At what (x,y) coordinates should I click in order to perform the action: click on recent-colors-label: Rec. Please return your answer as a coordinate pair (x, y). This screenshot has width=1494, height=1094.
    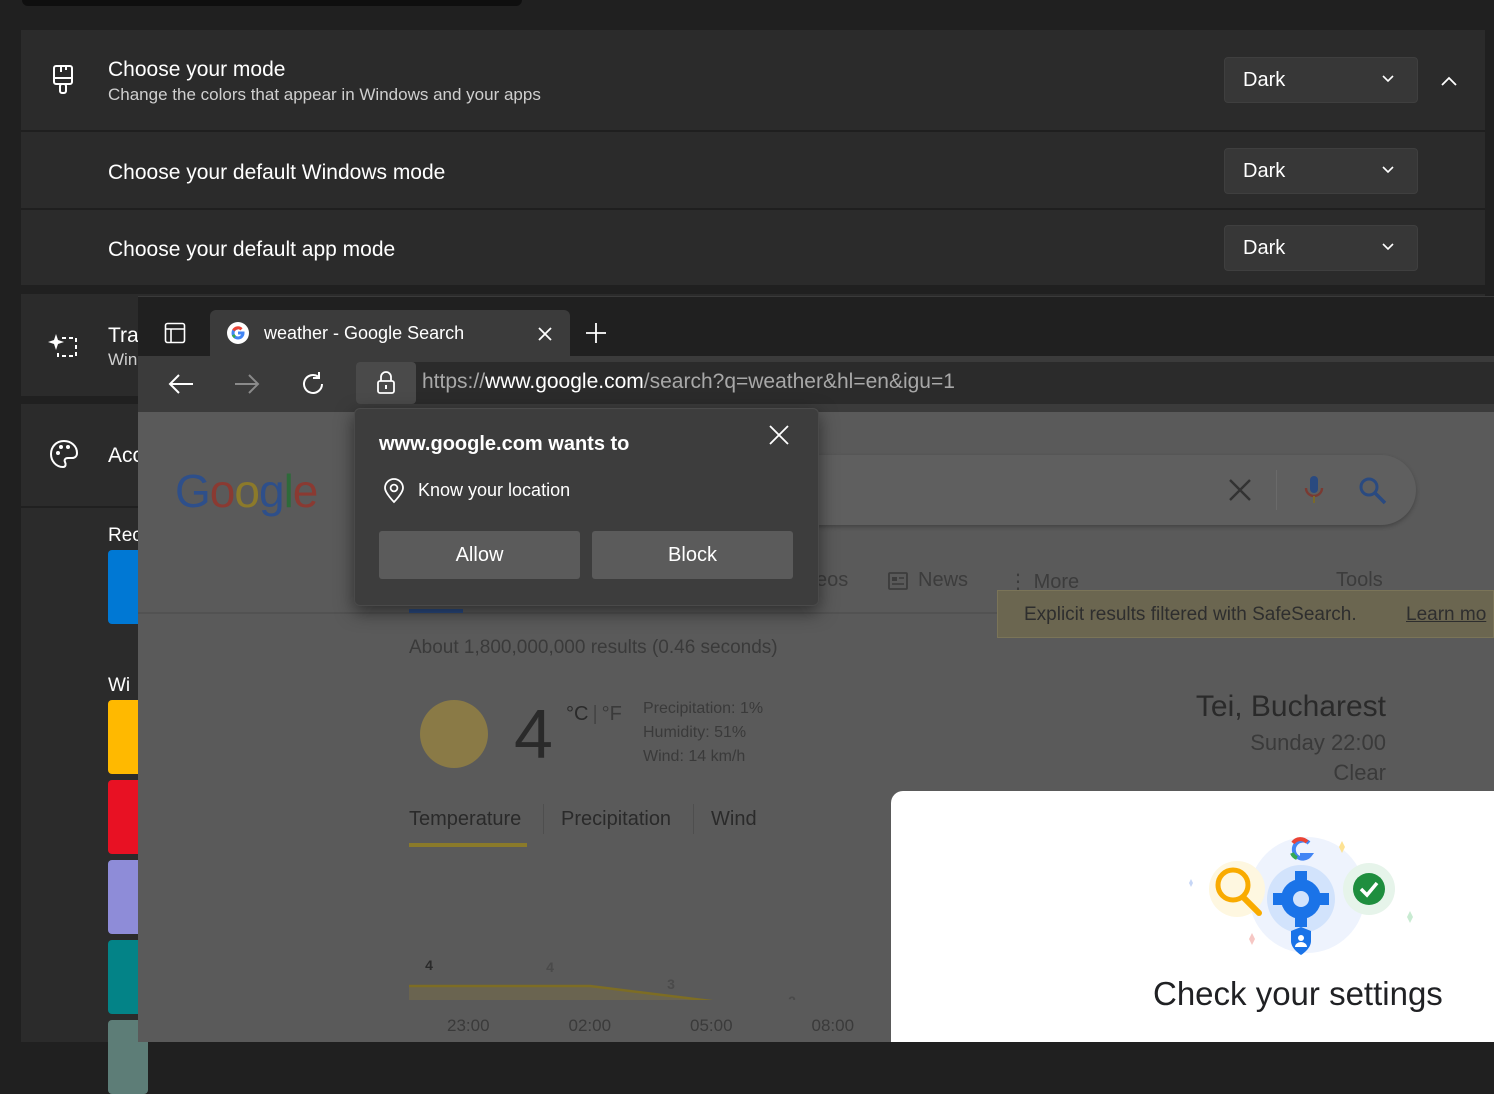
    Looking at the image, I should click on (125, 535).